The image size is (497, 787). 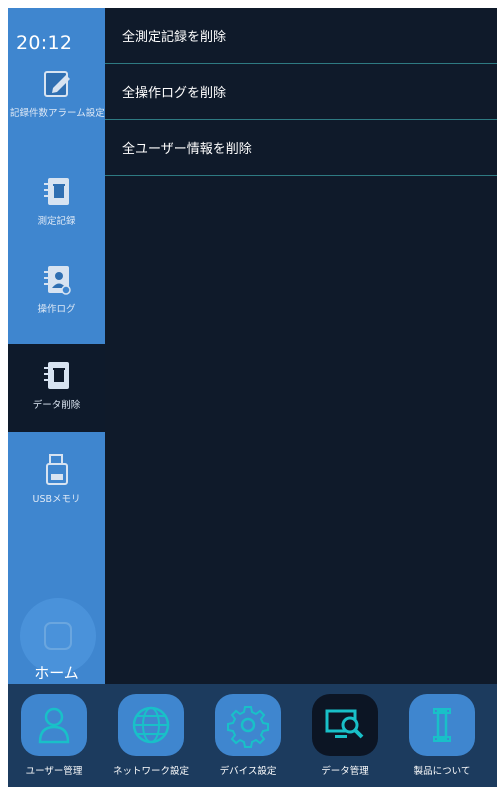 I want to click on sidebar-item-data-delete: データ削除, so click(x=56, y=388).